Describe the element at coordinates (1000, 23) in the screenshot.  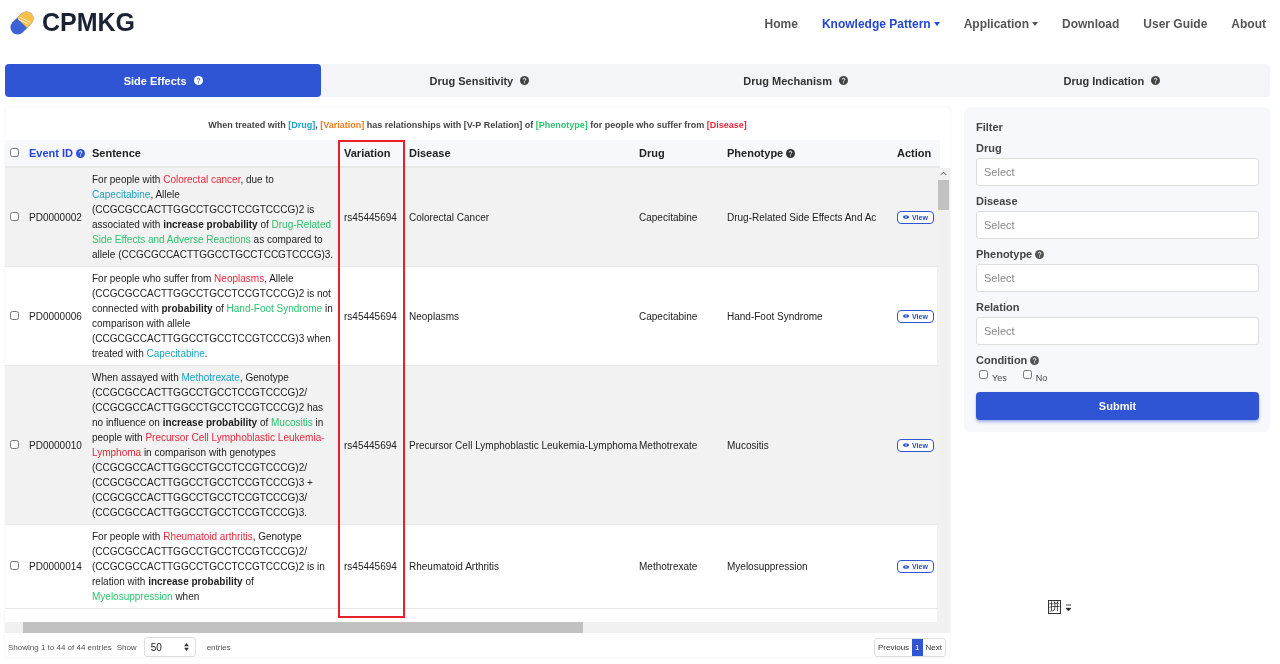
I see `nav-link: Application` at that location.